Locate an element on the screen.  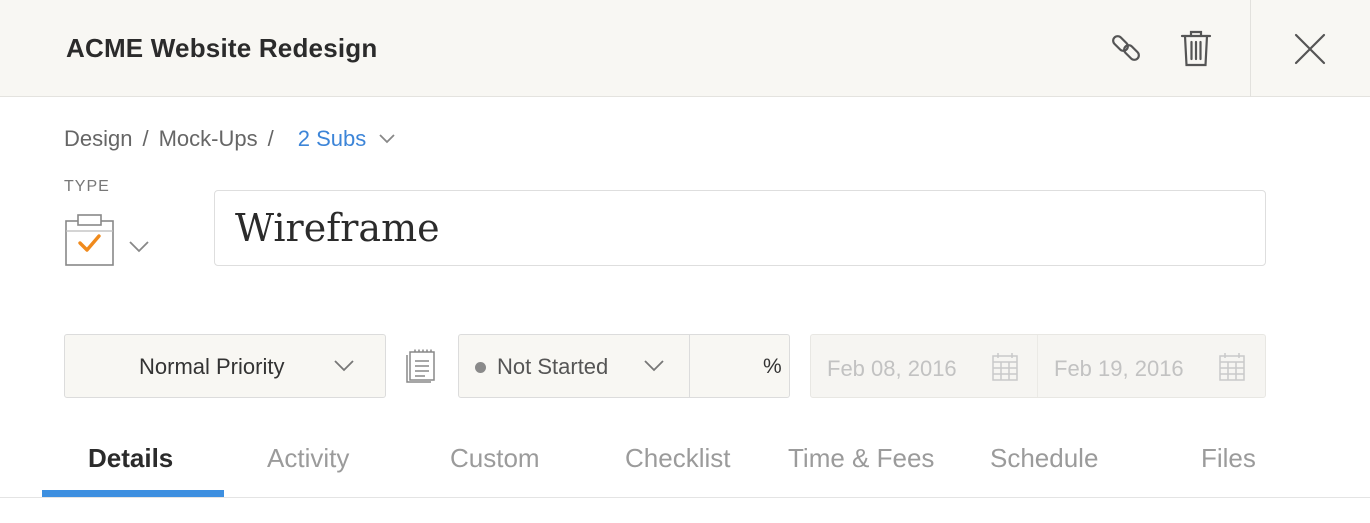
status-value: Not Started is located at coordinates (553, 366).